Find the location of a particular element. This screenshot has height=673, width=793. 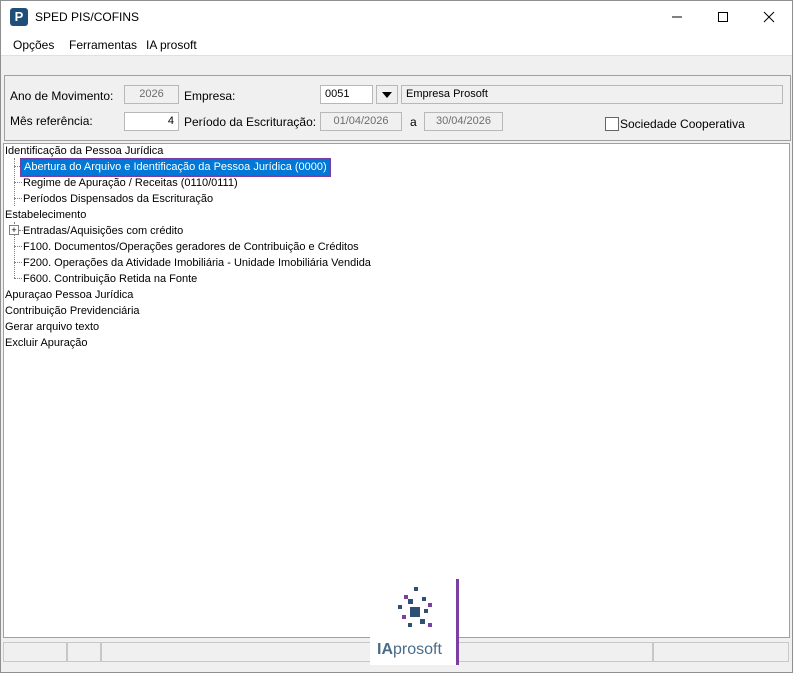

empresa-name-field: Empresa Prosoft is located at coordinates (592, 94).